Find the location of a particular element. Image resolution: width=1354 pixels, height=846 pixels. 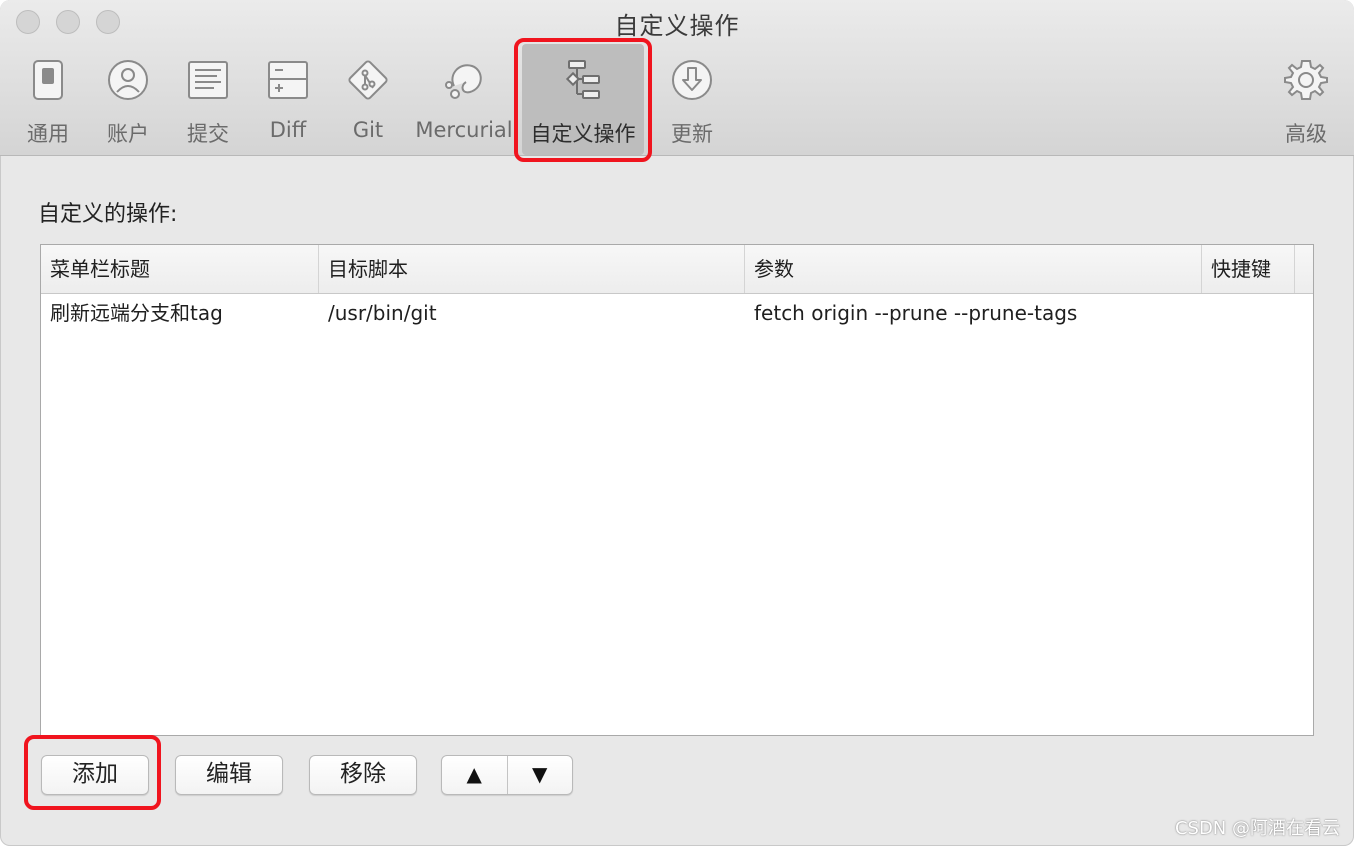

move-up-button: ▲ is located at coordinates (475, 775).